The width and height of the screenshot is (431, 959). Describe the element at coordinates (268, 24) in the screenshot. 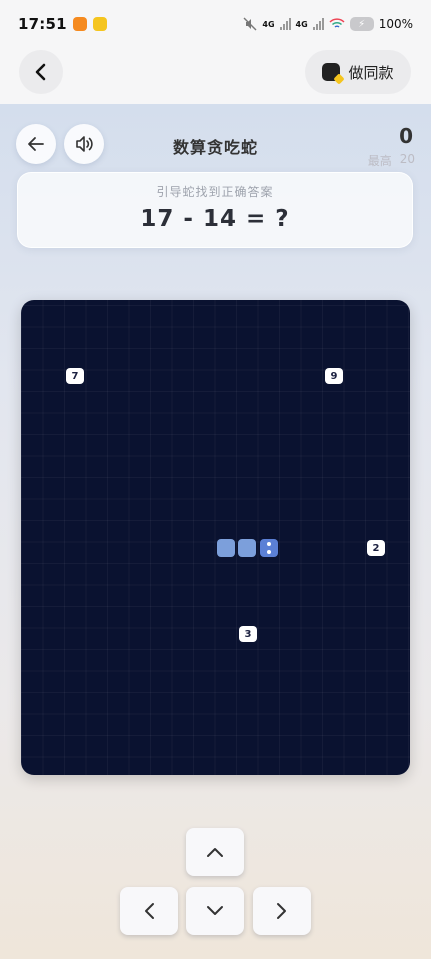

I see `network-type-1: 4G` at that location.